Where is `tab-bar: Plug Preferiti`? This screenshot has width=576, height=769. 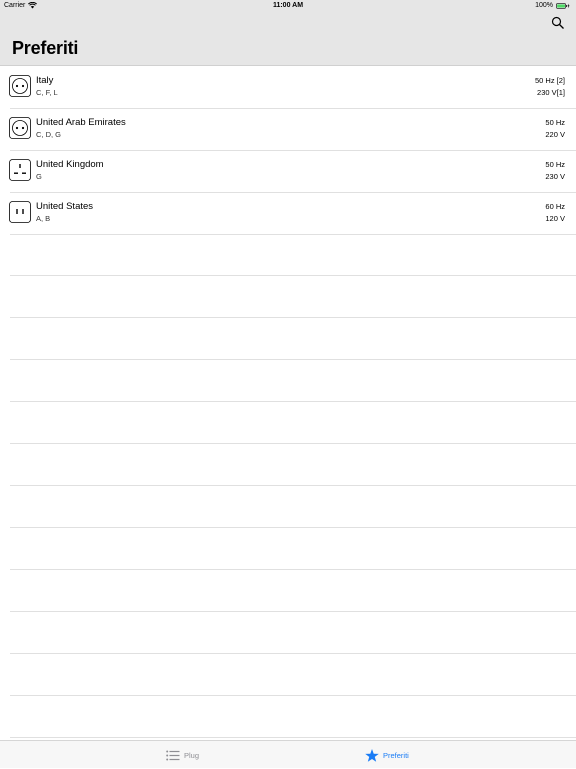
tab-bar: Plug Preferiti is located at coordinates (288, 754).